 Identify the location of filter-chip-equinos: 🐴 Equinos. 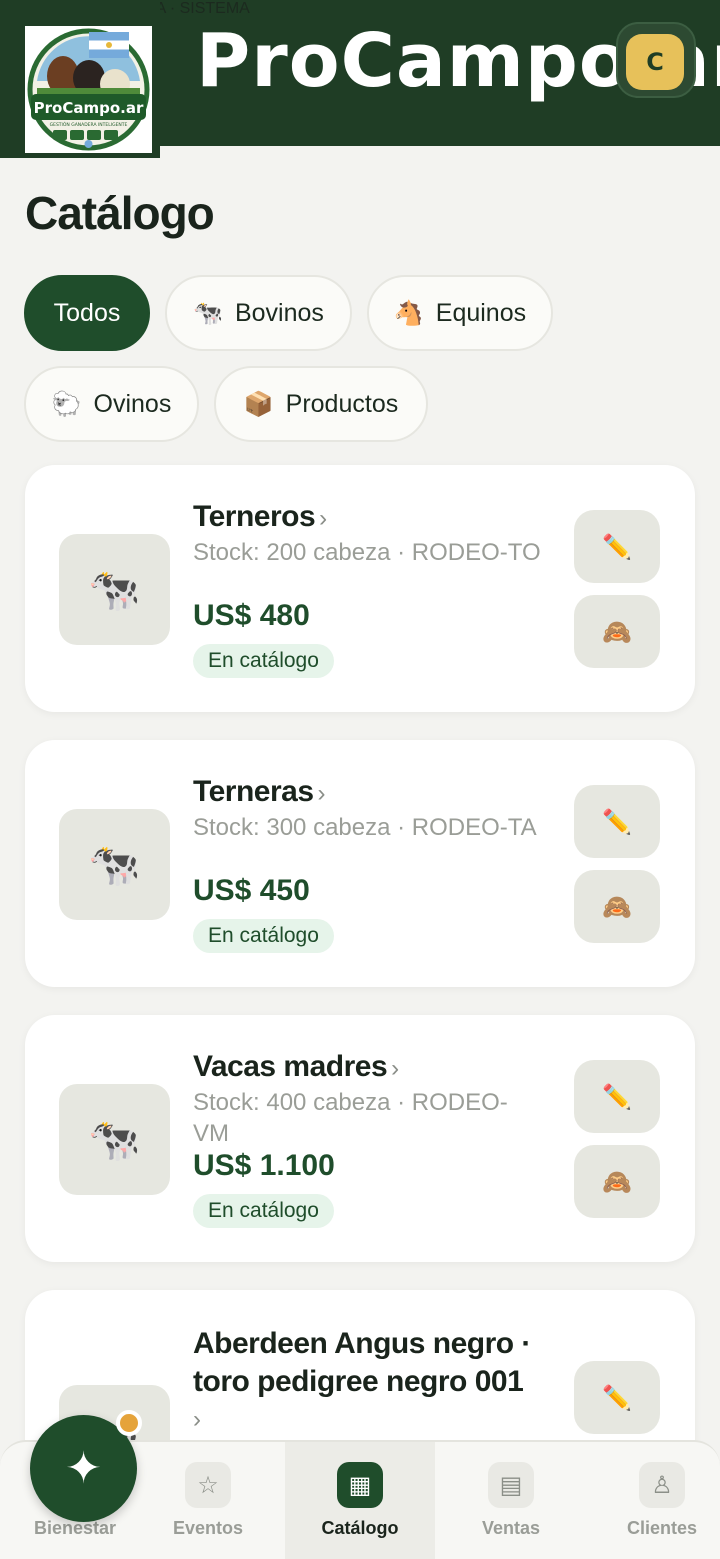
(460, 313).